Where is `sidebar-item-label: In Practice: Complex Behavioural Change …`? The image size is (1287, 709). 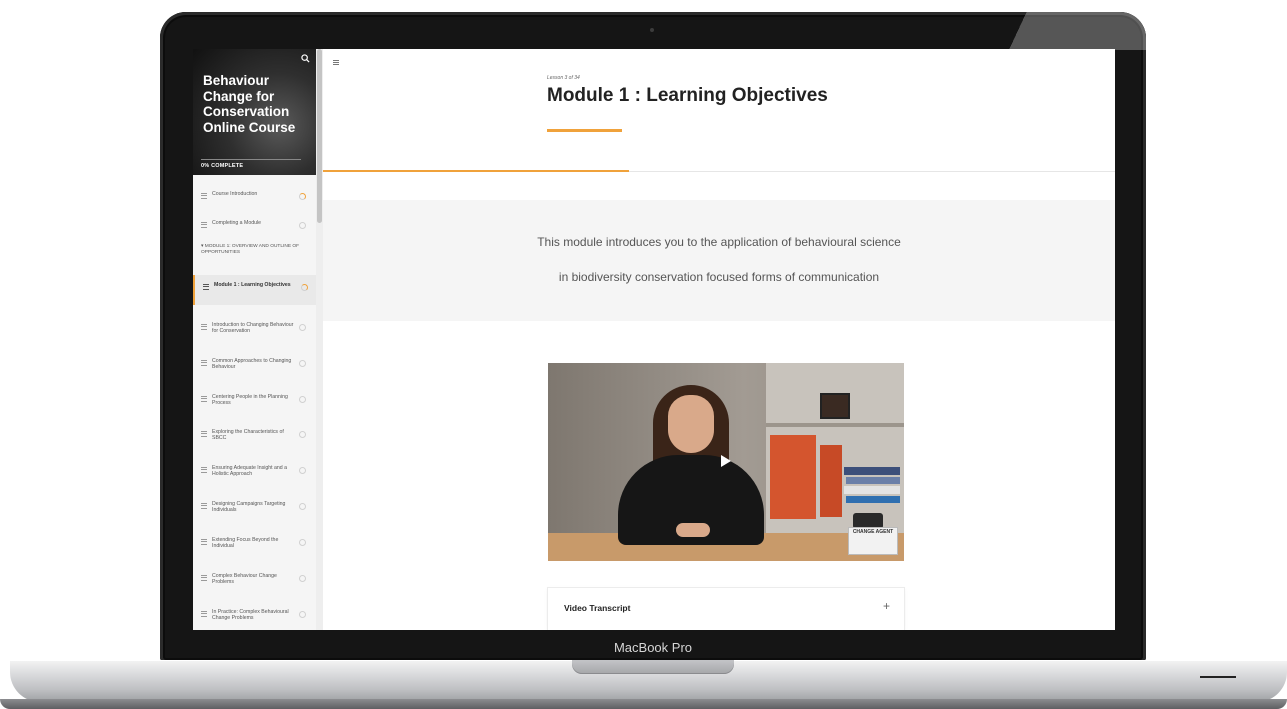
sidebar-item-label: In Practice: Complex Behavioural Change … is located at coordinates (250, 615).